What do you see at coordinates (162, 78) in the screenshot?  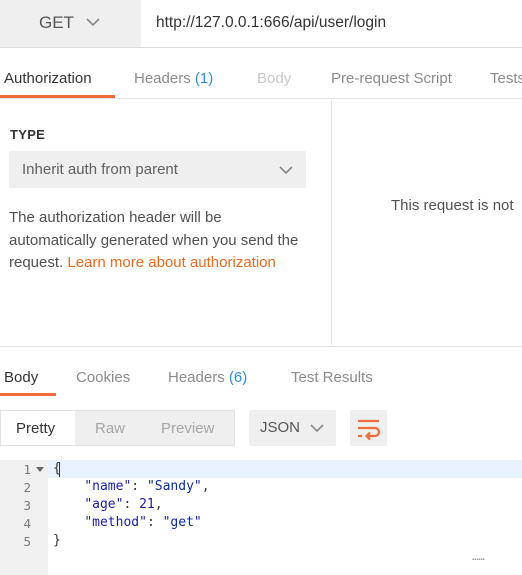 I see `tab-headers-label: Headers` at bounding box center [162, 78].